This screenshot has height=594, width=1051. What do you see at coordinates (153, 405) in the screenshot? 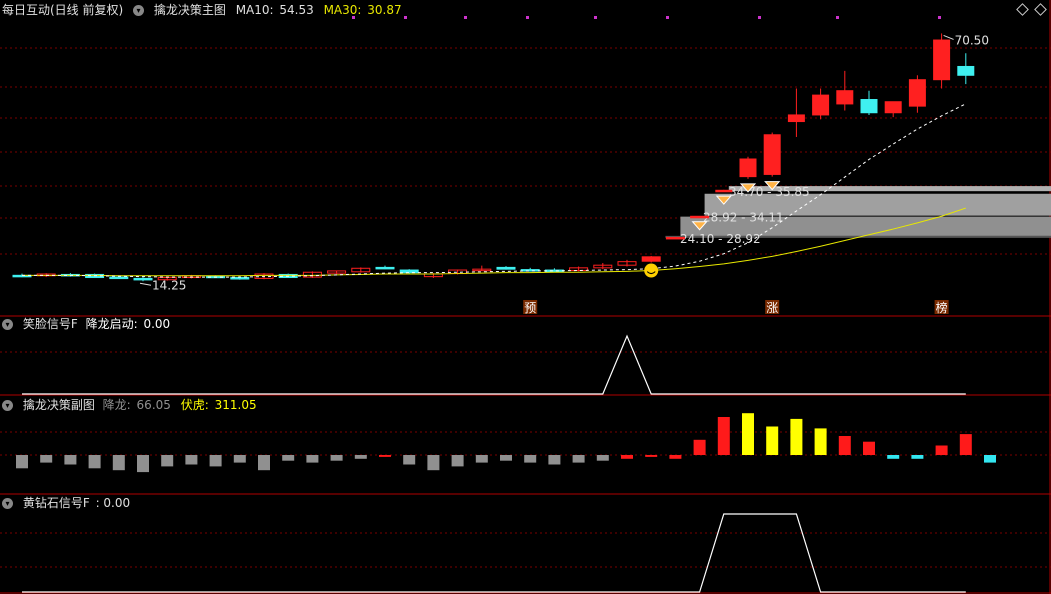
I see `sub2-value1: 66.05` at bounding box center [153, 405].